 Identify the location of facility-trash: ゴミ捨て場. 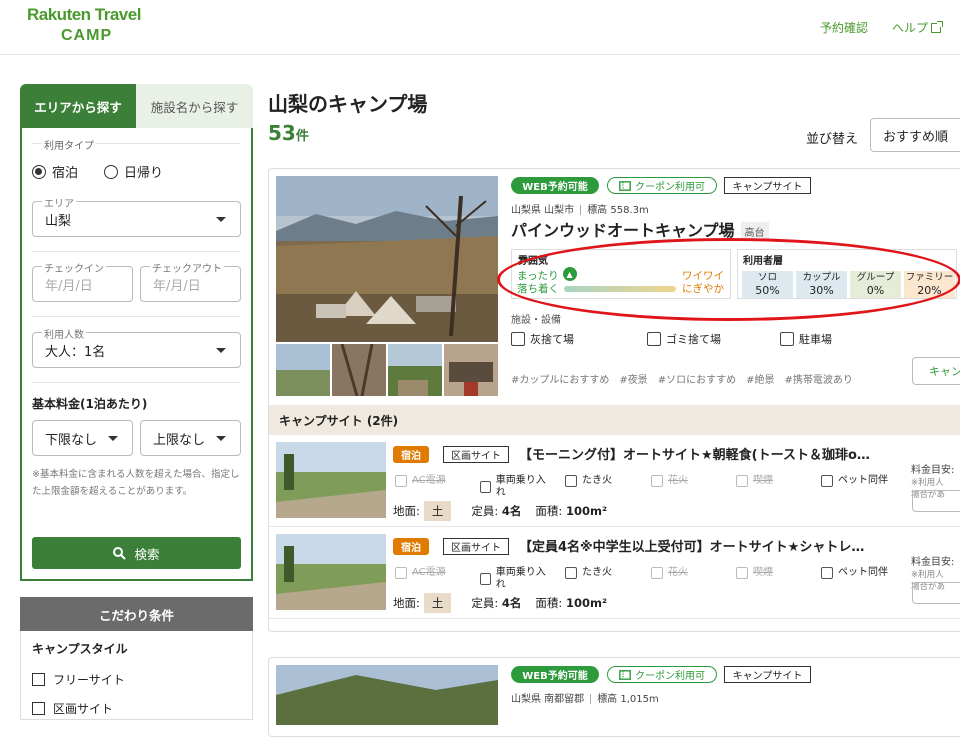
(684, 339).